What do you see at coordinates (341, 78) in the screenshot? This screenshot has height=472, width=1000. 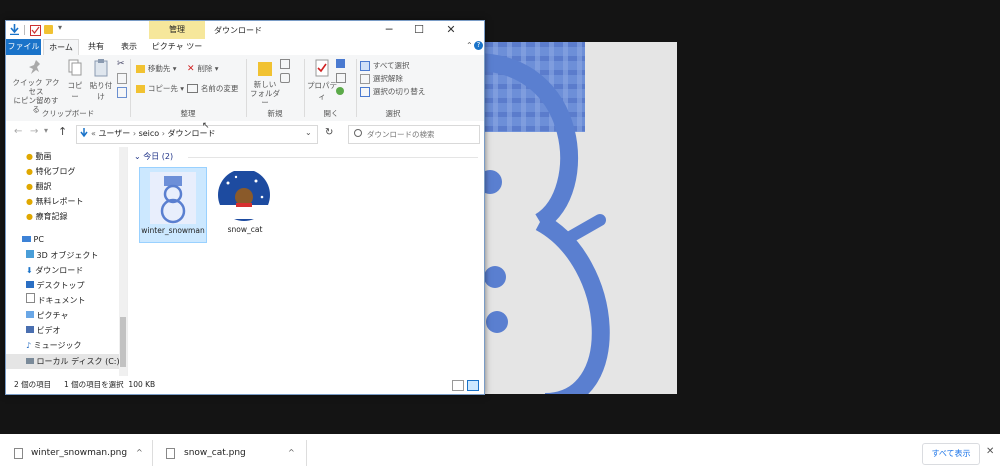 I see `edit-icon` at bounding box center [341, 78].